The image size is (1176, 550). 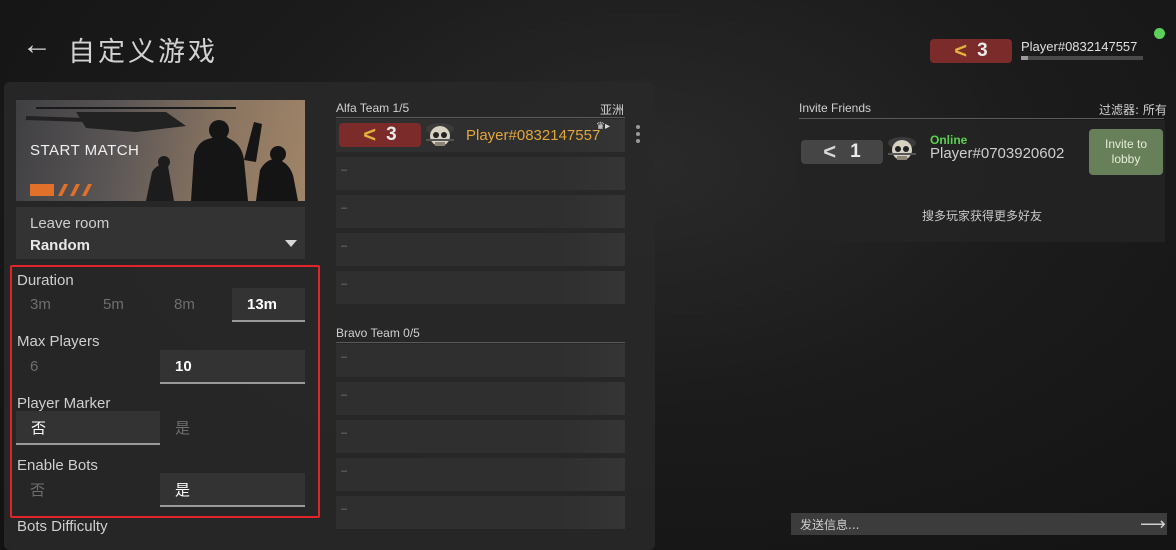 I want to click on bravo-team-title: Bravo Team 0/5, so click(x=378, y=333).